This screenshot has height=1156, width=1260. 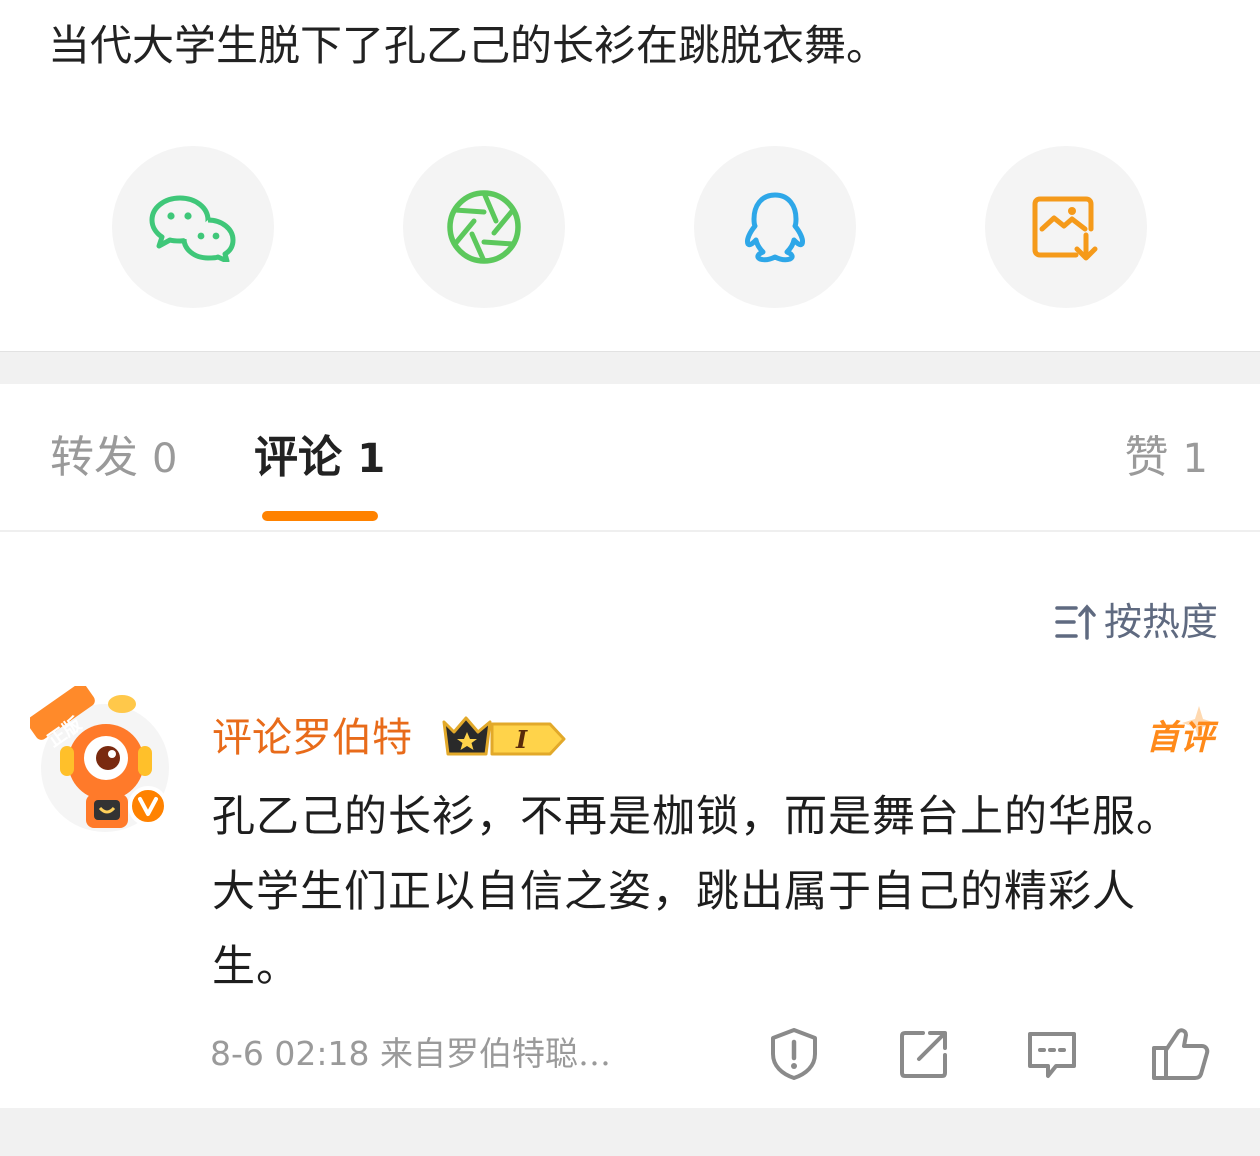 I want to click on report-button, so click(x=794, y=1054).